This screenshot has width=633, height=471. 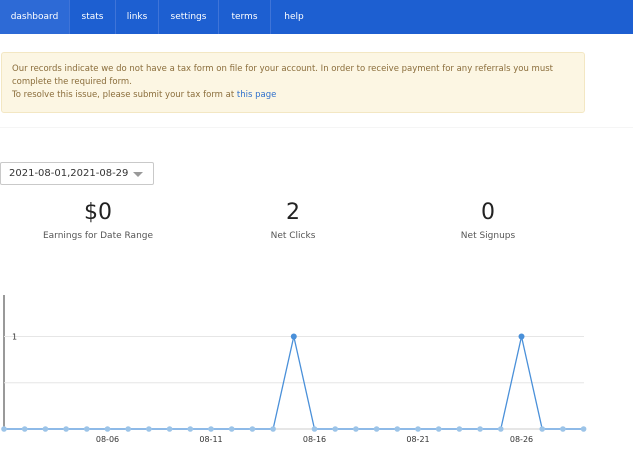 I want to click on clicks-value: 2, so click(x=293, y=212).